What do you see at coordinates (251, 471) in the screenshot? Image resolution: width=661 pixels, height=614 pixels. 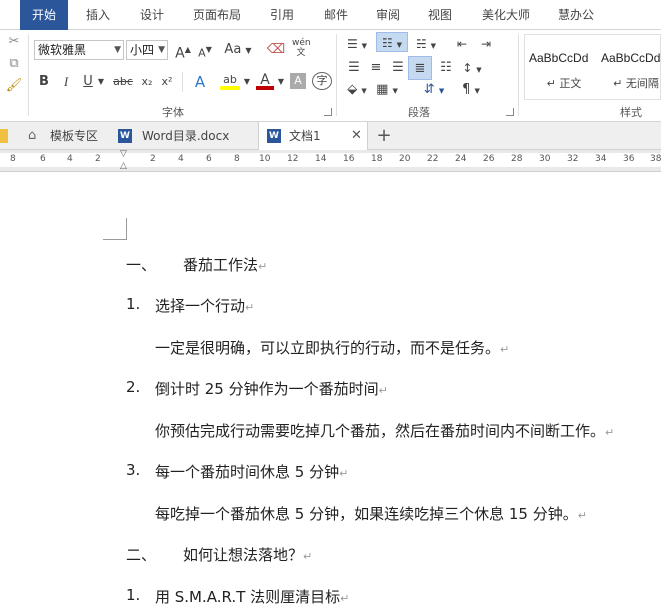 I see `line-text: 每一个番茄时间休息 5 分钟↵` at bounding box center [251, 471].